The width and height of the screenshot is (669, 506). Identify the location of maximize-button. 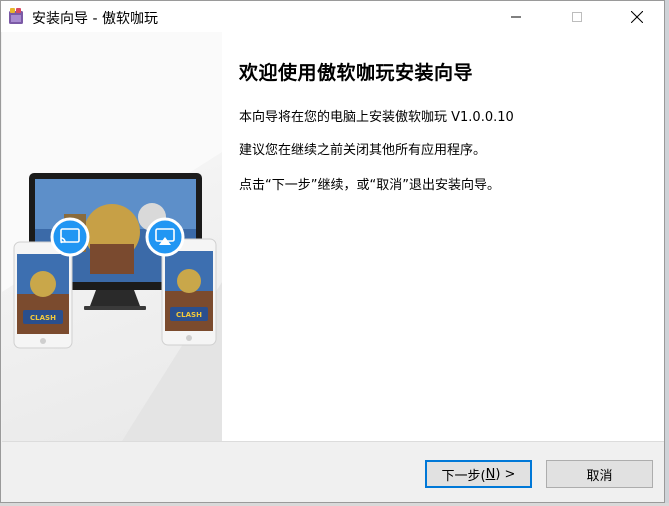
(577, 16).